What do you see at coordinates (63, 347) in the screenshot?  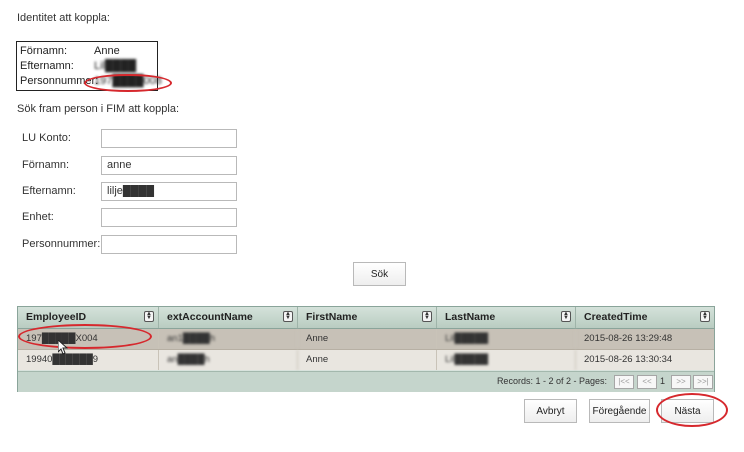 I see `mouse-cursor-icon` at bounding box center [63, 347].